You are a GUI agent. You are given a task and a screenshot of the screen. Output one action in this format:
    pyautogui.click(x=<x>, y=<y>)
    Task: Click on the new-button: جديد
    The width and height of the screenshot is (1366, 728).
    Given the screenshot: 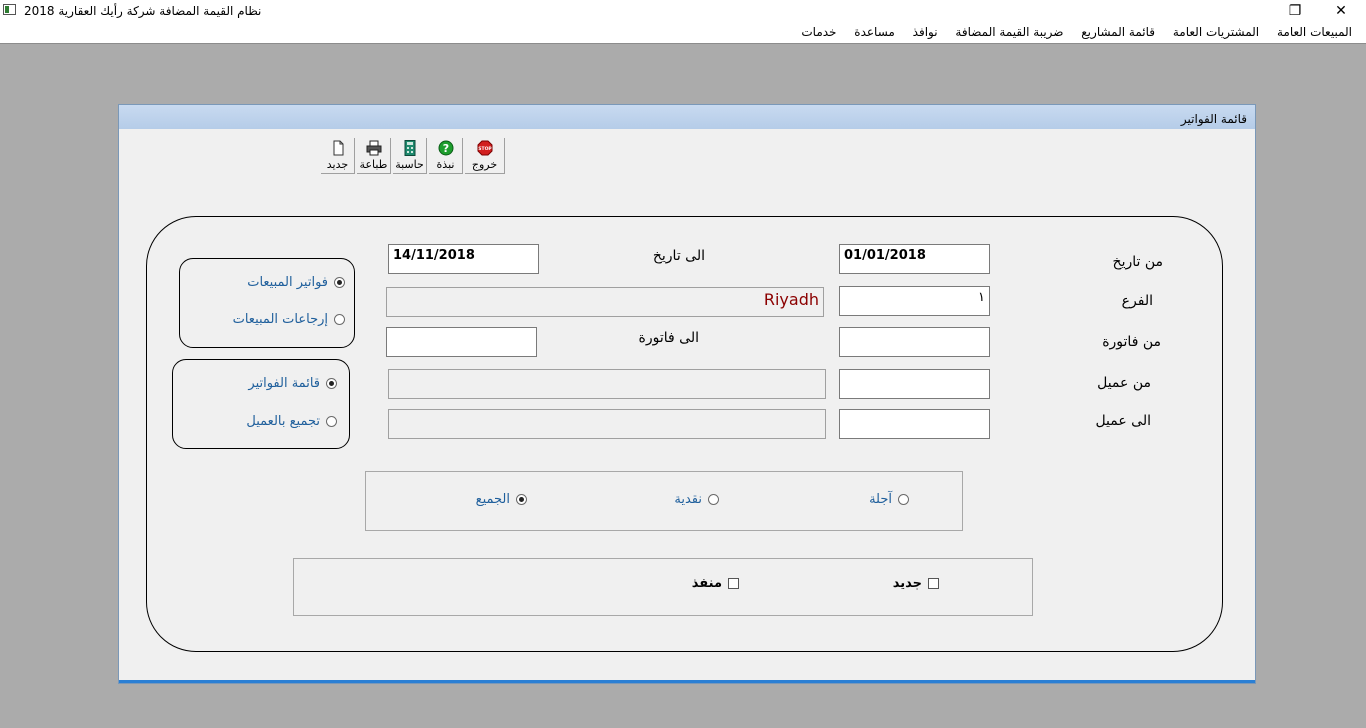 What is the action you would take?
    pyautogui.click(x=338, y=156)
    